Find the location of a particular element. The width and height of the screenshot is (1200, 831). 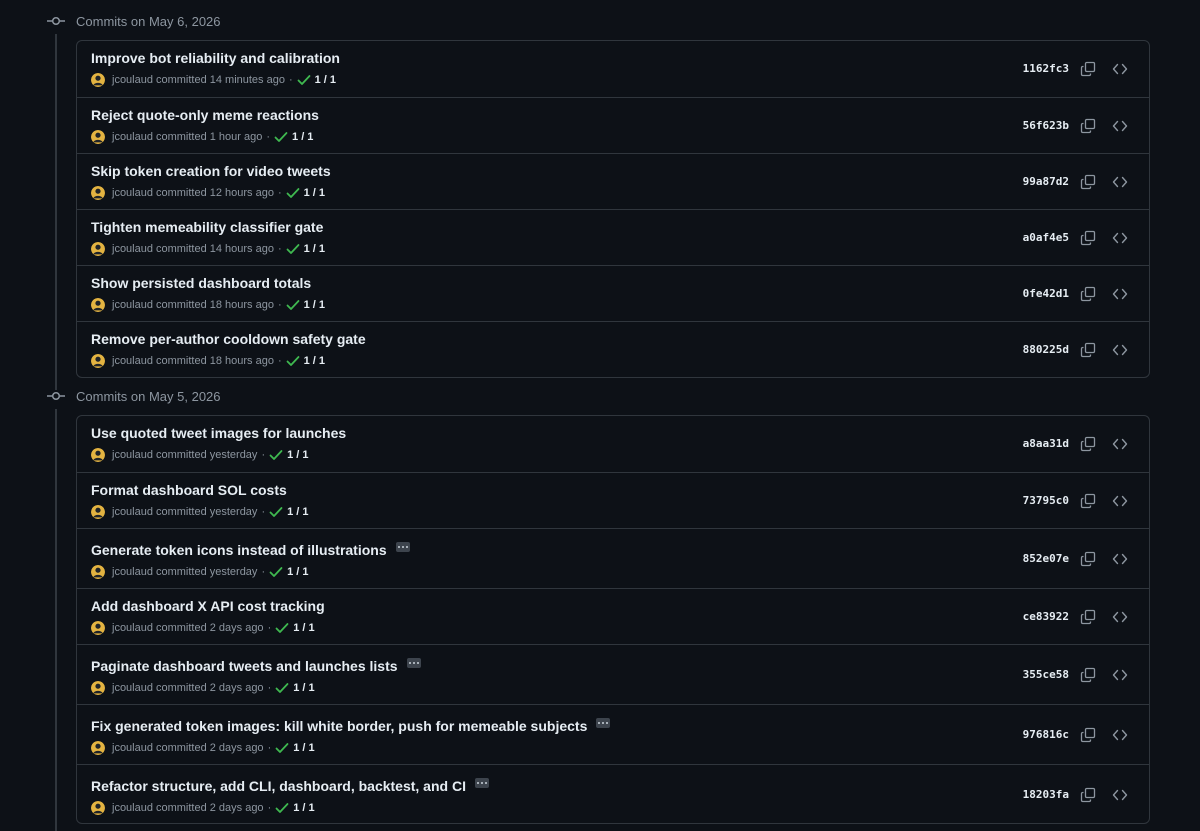

commit-sha-link: 0fe42d1 is located at coordinates (1046, 293).